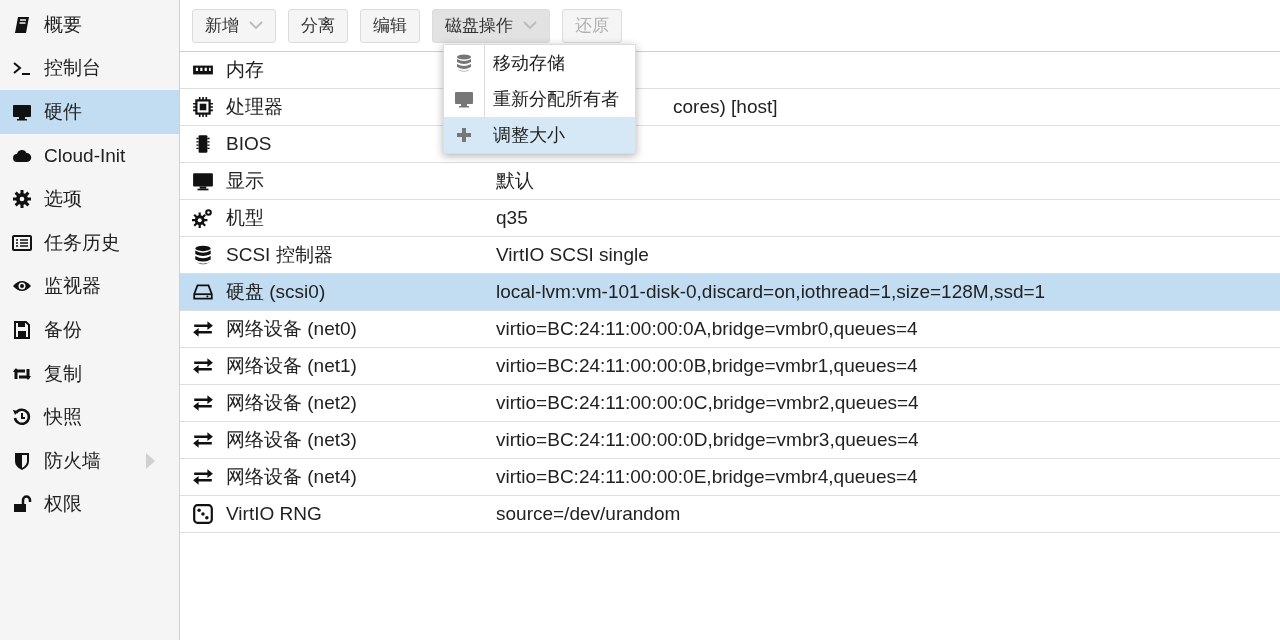 The image size is (1280, 640). What do you see at coordinates (707, 440) in the screenshot?
I see `table-cell: virtio=BC:24:11:00:00:0D,bridge=vmbr3,queues=4` at bounding box center [707, 440].